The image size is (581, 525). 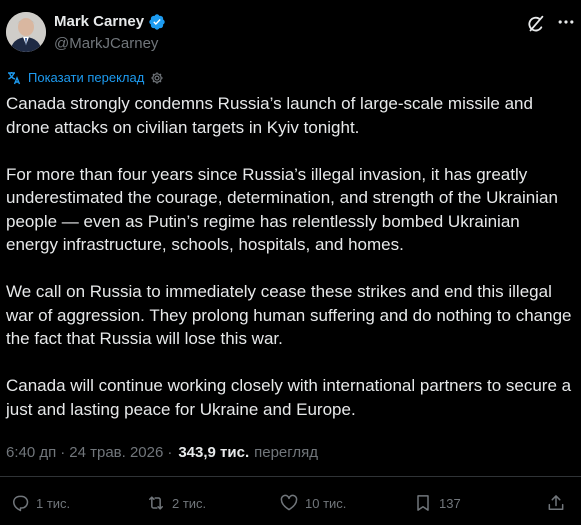 I want to click on view-label: перегляд, so click(x=286, y=452).